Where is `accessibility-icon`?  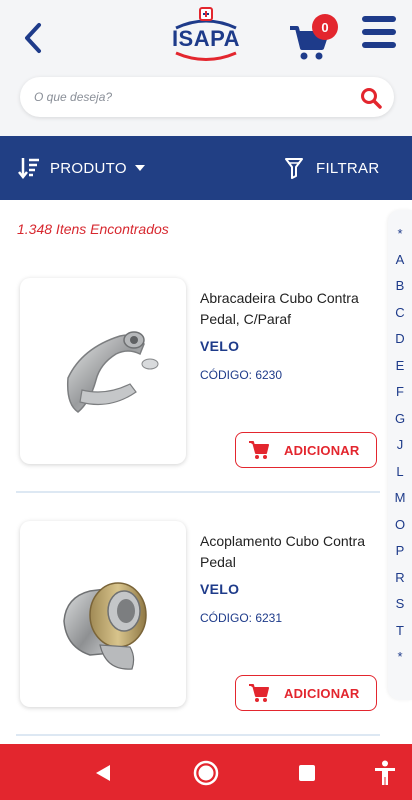 accessibility-icon is located at coordinates (385, 772).